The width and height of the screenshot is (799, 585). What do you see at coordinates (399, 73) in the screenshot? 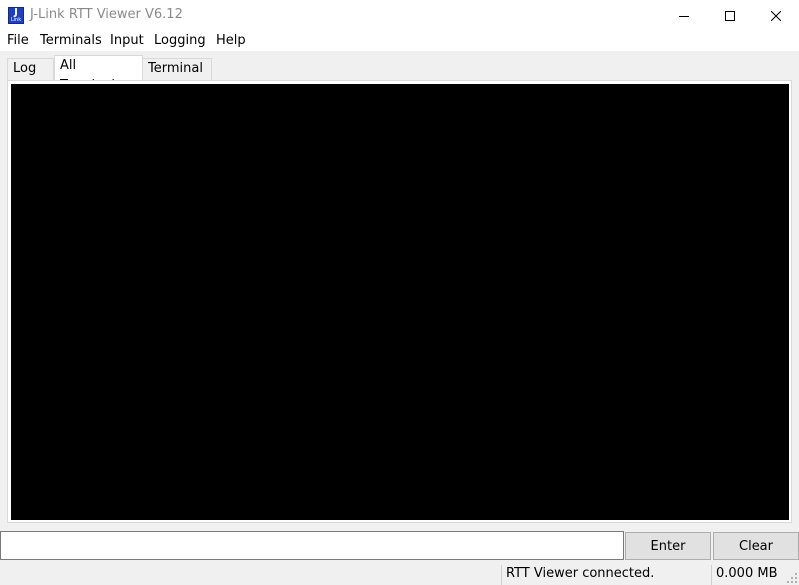
I see `tab-strip: Log All Terminals Terminal 0` at bounding box center [399, 73].